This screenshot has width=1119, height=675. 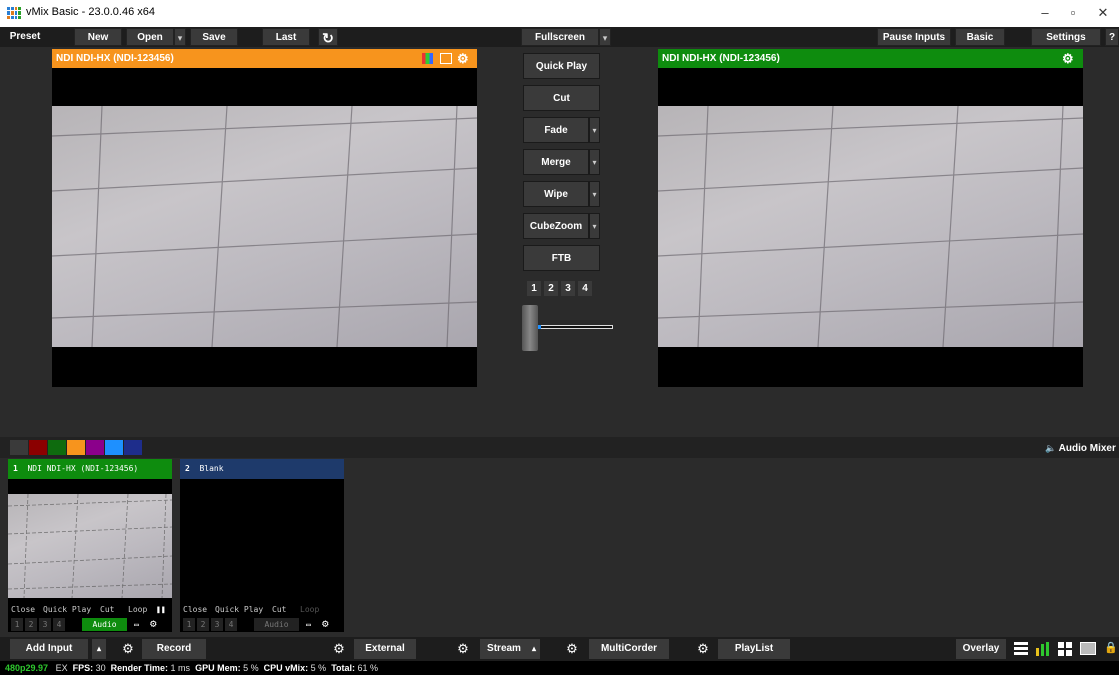 I want to click on stream-settings-gear-icon: ⚙, so click(x=463, y=649).